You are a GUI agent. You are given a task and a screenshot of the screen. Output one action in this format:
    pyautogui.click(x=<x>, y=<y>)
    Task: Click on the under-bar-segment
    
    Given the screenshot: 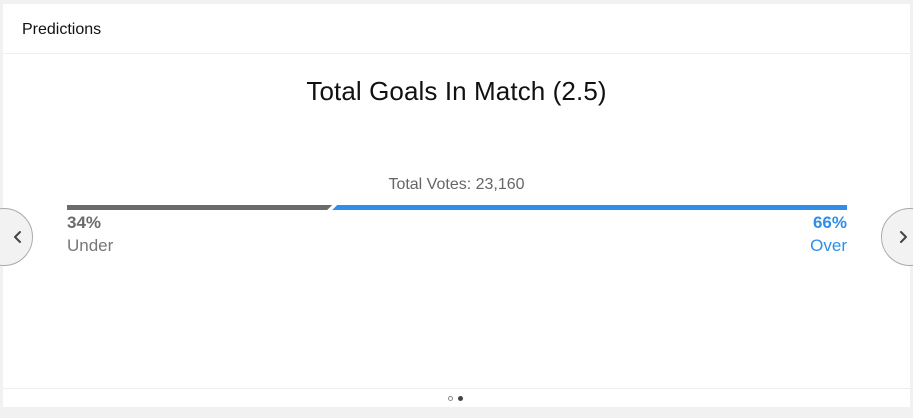 What is the action you would take?
    pyautogui.click(x=199, y=207)
    